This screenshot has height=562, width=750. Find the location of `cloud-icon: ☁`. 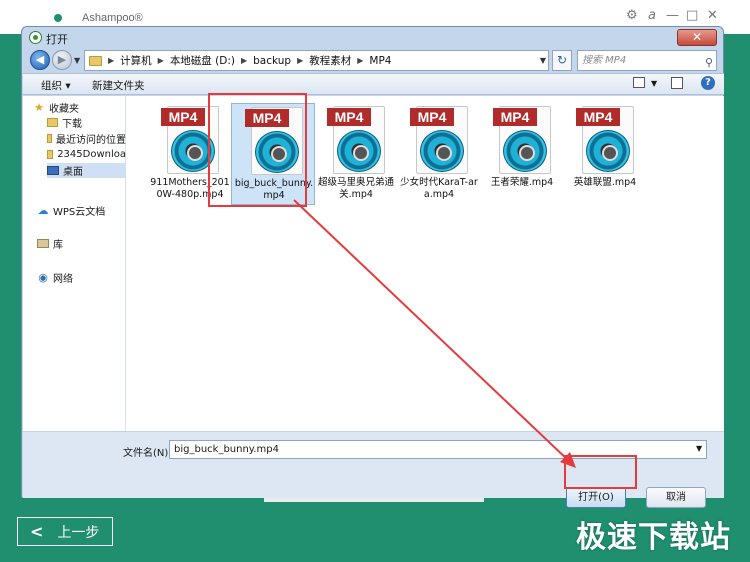

cloud-icon: ☁ is located at coordinates (43, 210).